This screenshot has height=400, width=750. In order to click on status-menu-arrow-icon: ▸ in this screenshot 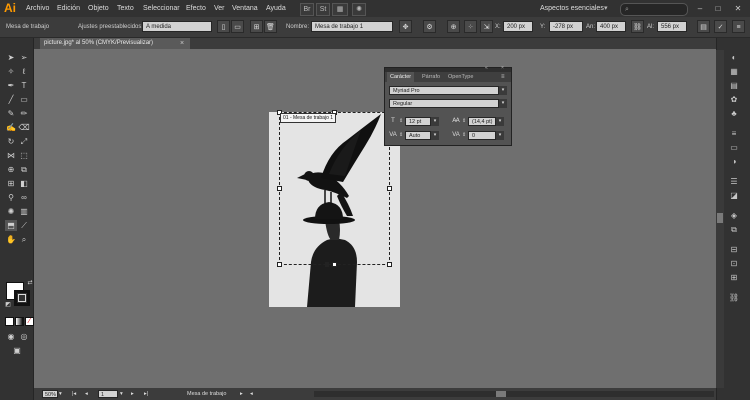, I will do `click(241, 394)`.